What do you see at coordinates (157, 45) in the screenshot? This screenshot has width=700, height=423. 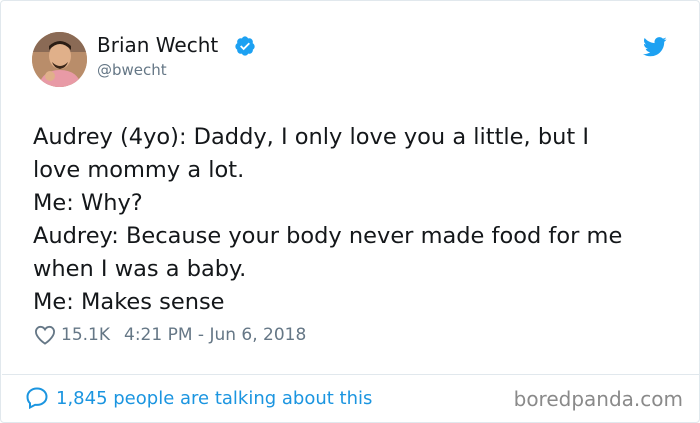 I see `author-name: Brian Wecht` at bounding box center [157, 45].